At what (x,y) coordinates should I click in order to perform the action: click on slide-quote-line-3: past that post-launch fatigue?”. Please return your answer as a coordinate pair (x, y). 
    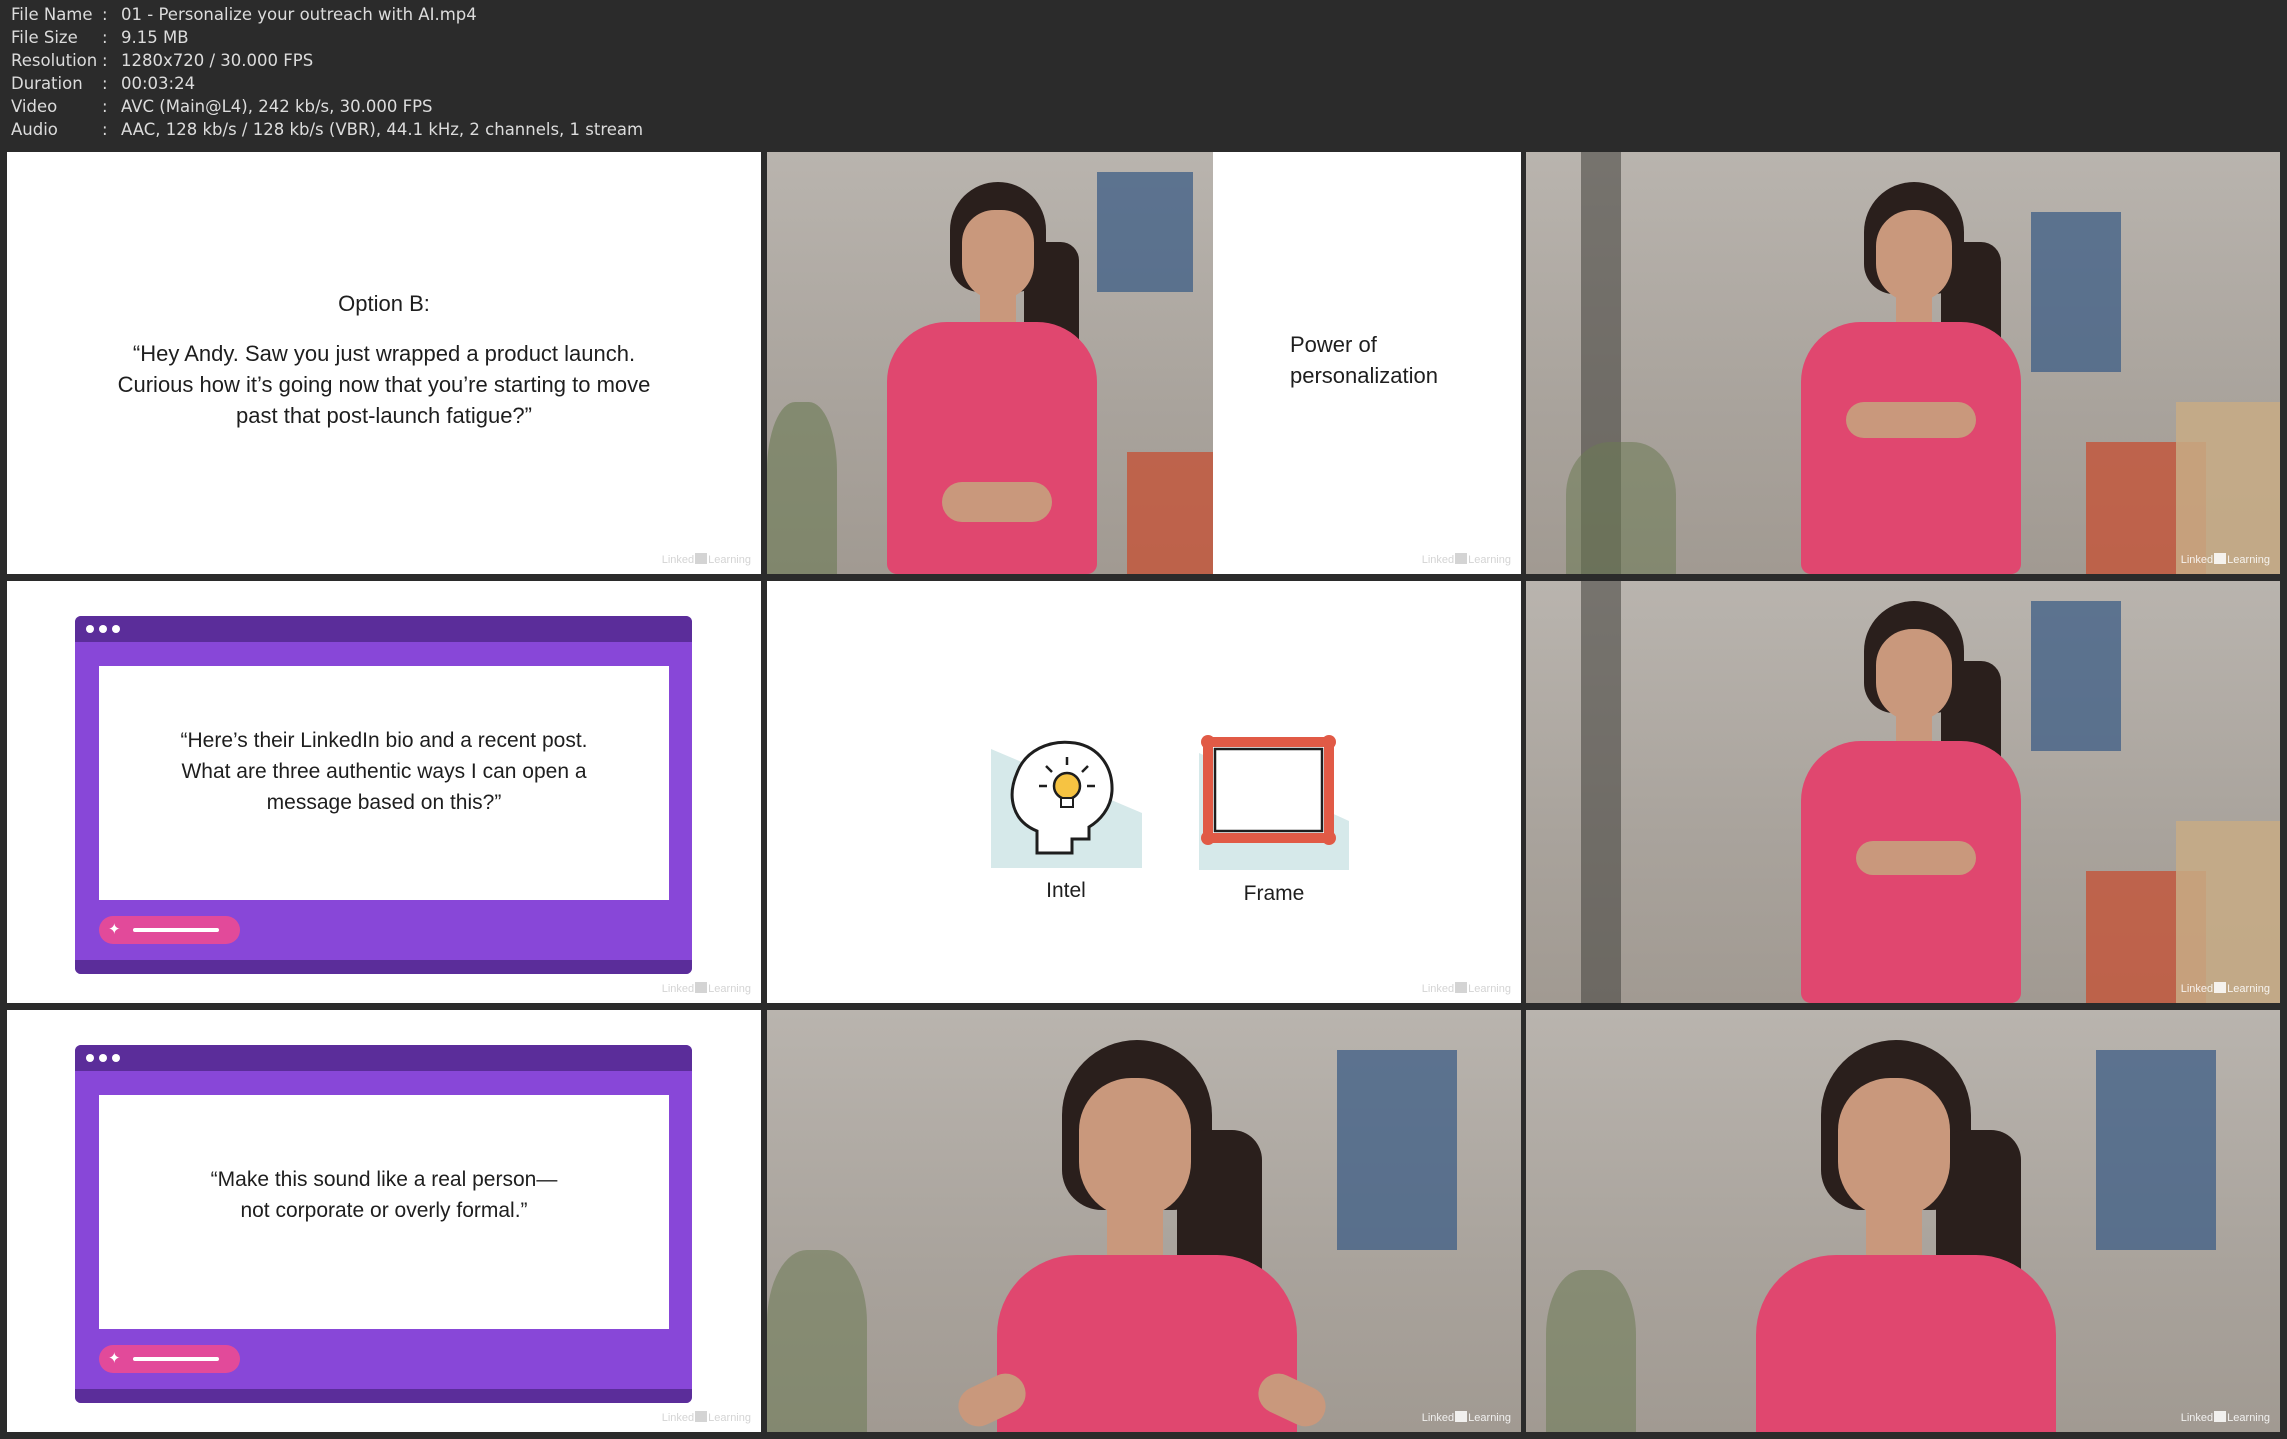
    Looking at the image, I should click on (384, 415).